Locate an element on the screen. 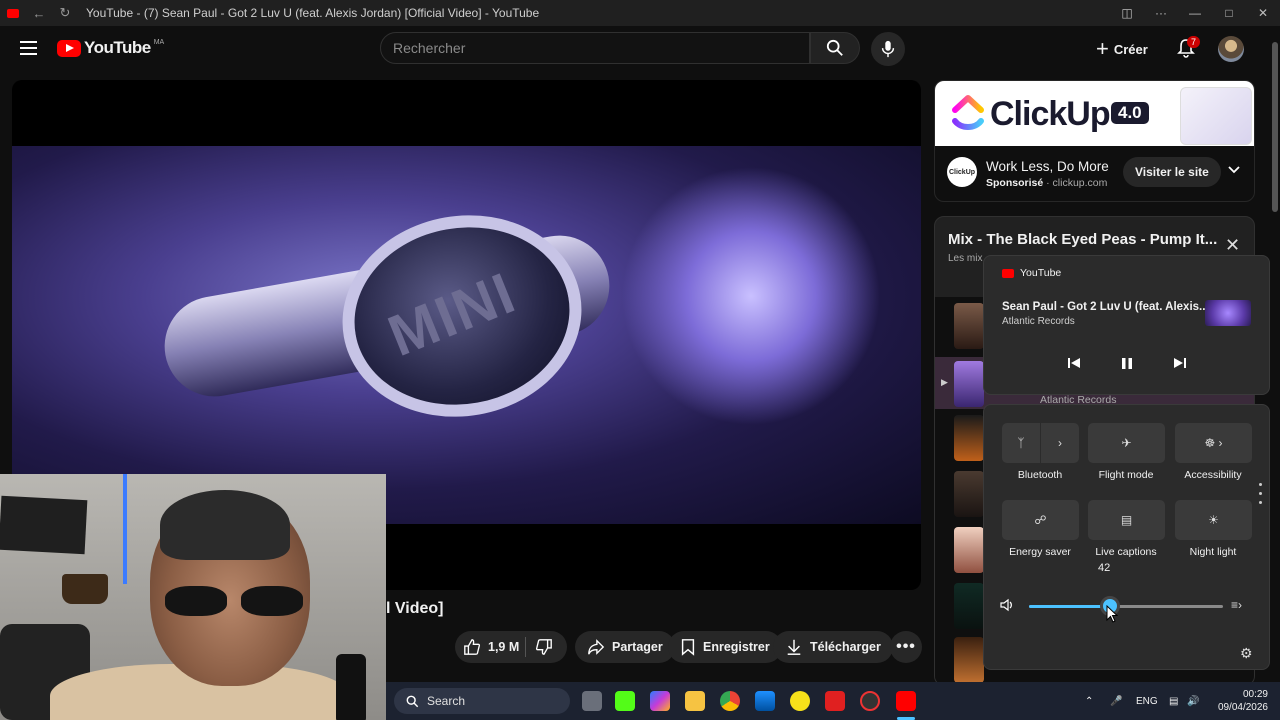 The width and height of the screenshot is (1280, 720). flight-mode-toggle: ✈ is located at coordinates (1126, 443).